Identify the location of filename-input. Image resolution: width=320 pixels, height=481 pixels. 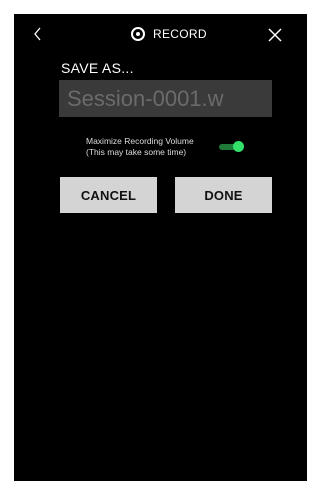
(165, 98).